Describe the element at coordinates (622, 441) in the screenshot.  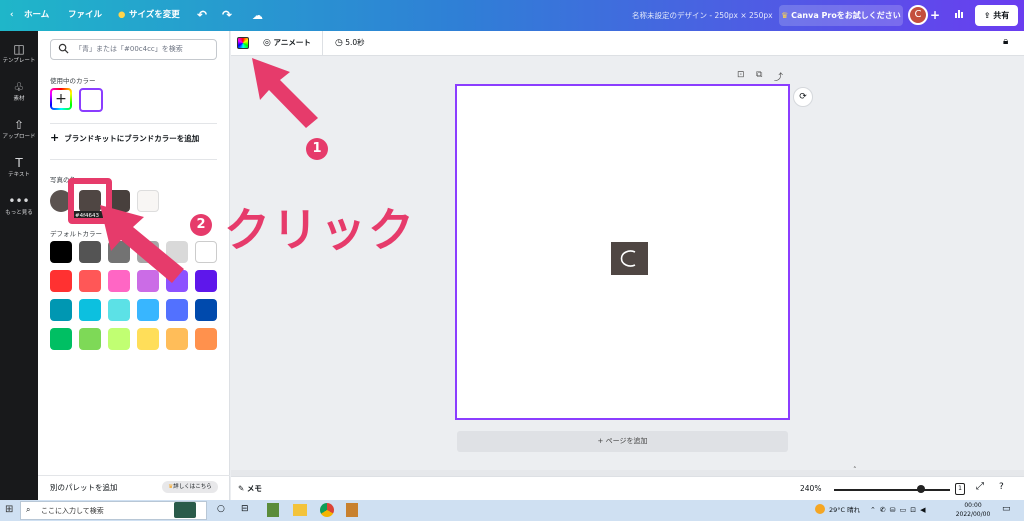
I see `add-page-button: + ページを追加` at that location.